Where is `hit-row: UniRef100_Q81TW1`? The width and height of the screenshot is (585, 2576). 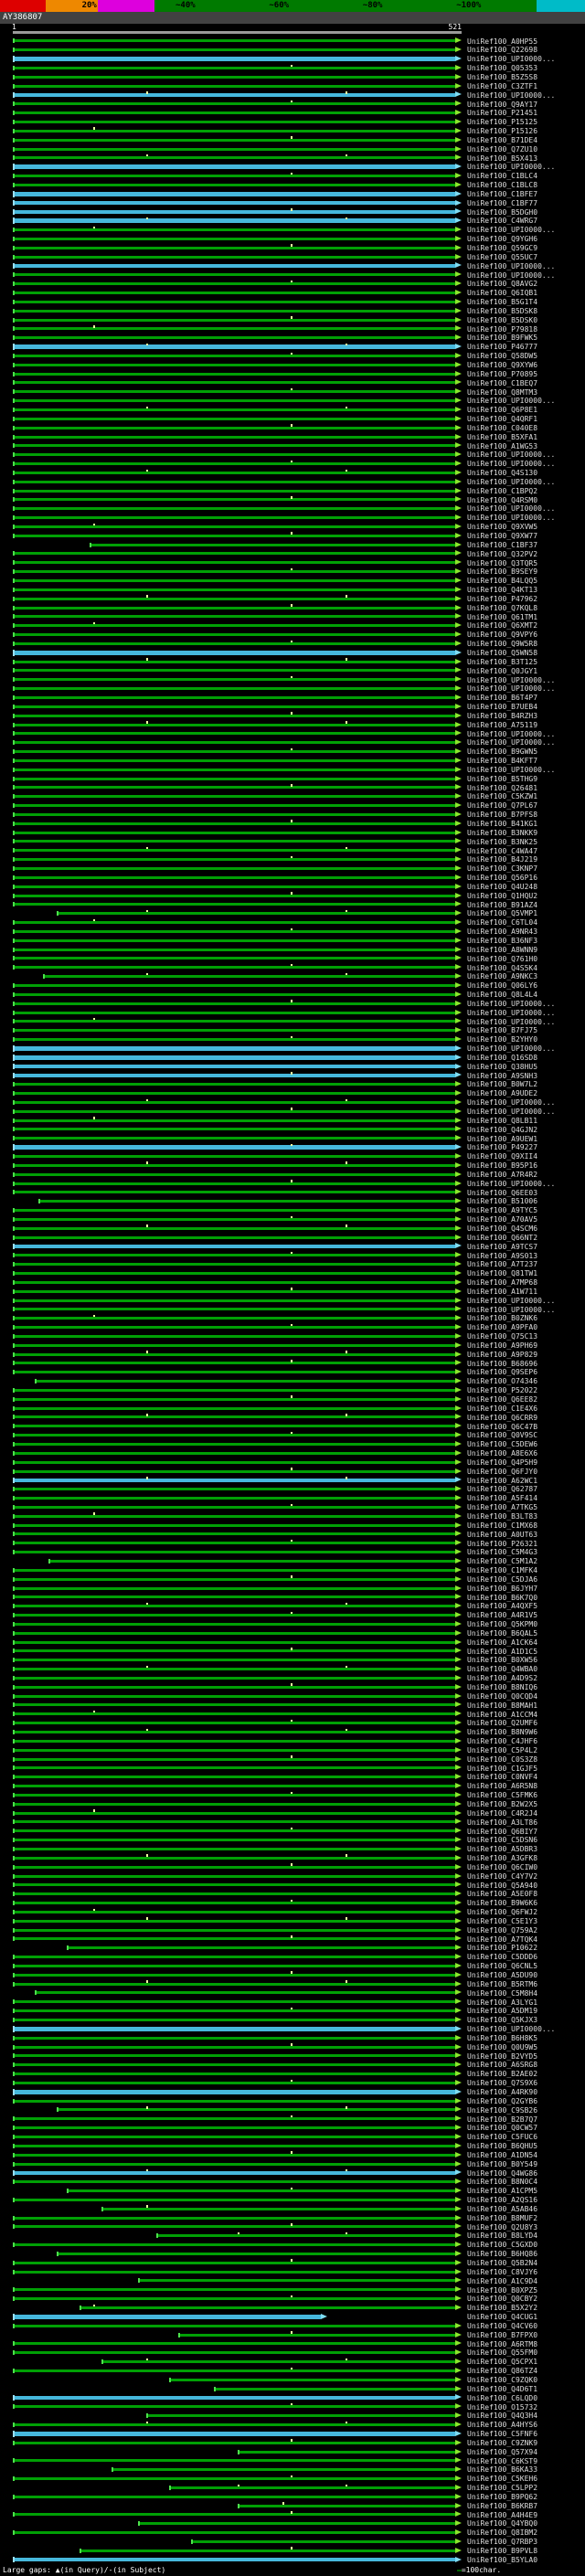 hit-row: UniRef100_Q81TW1 is located at coordinates (293, 1273).